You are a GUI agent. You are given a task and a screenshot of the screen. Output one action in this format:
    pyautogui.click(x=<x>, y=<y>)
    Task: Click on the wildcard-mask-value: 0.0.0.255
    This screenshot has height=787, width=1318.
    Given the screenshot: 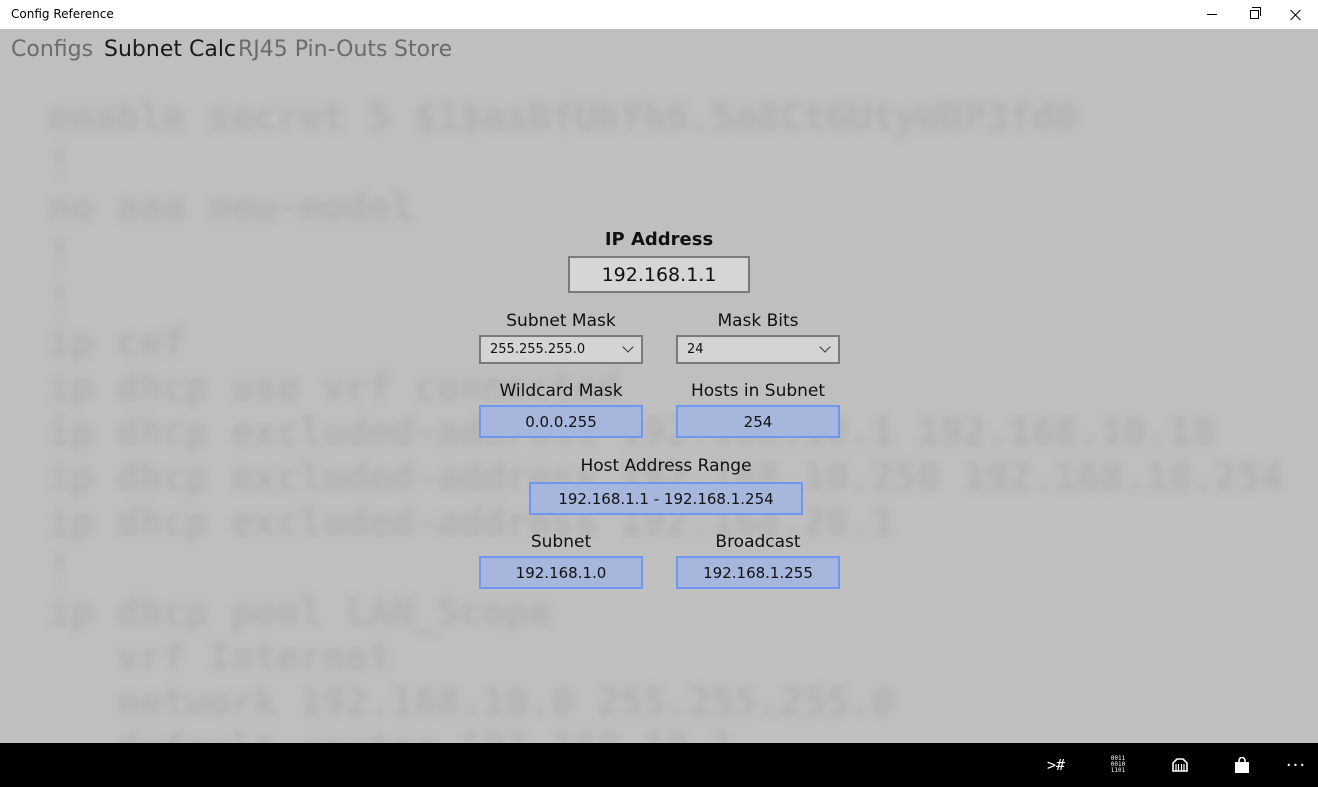 What is the action you would take?
    pyautogui.click(x=561, y=421)
    